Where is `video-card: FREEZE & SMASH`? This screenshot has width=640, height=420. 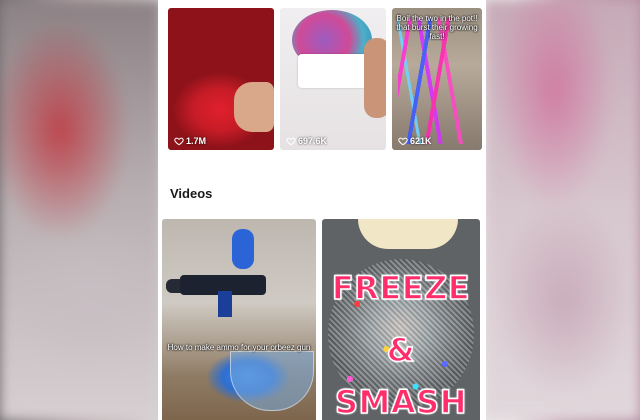
video-card: FREEZE & SMASH is located at coordinates (401, 319).